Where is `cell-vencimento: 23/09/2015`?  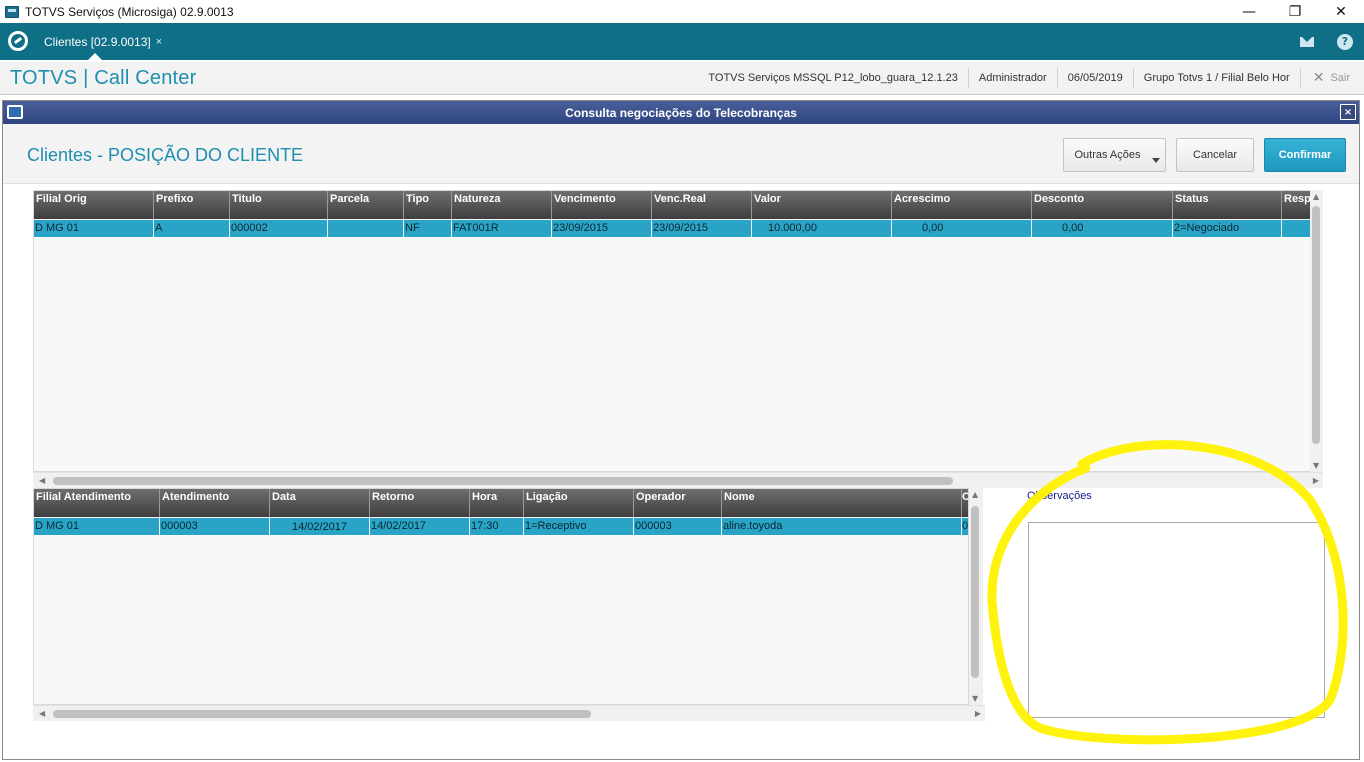 cell-vencimento: 23/09/2015 is located at coordinates (602, 228).